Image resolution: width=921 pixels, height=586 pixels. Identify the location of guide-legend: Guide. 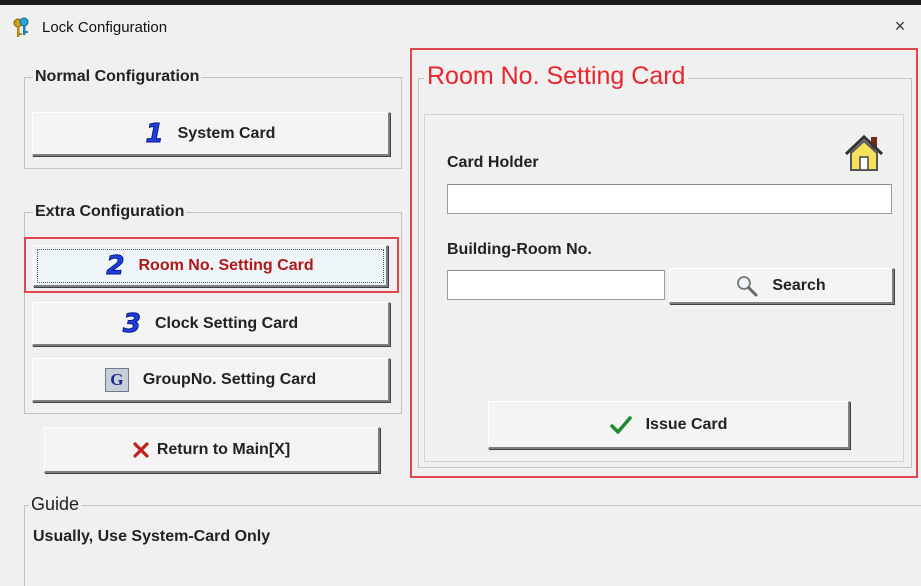
(55, 504).